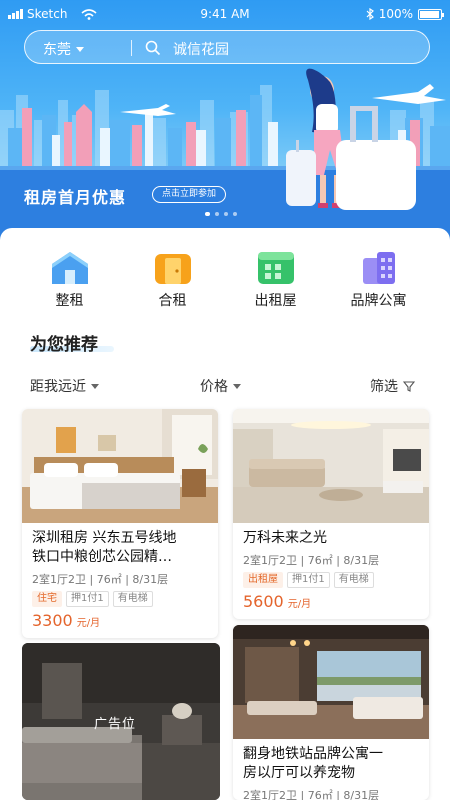 The height and width of the screenshot is (800, 450). I want to click on search-bar: 东莞 诚信花园, so click(227, 47).